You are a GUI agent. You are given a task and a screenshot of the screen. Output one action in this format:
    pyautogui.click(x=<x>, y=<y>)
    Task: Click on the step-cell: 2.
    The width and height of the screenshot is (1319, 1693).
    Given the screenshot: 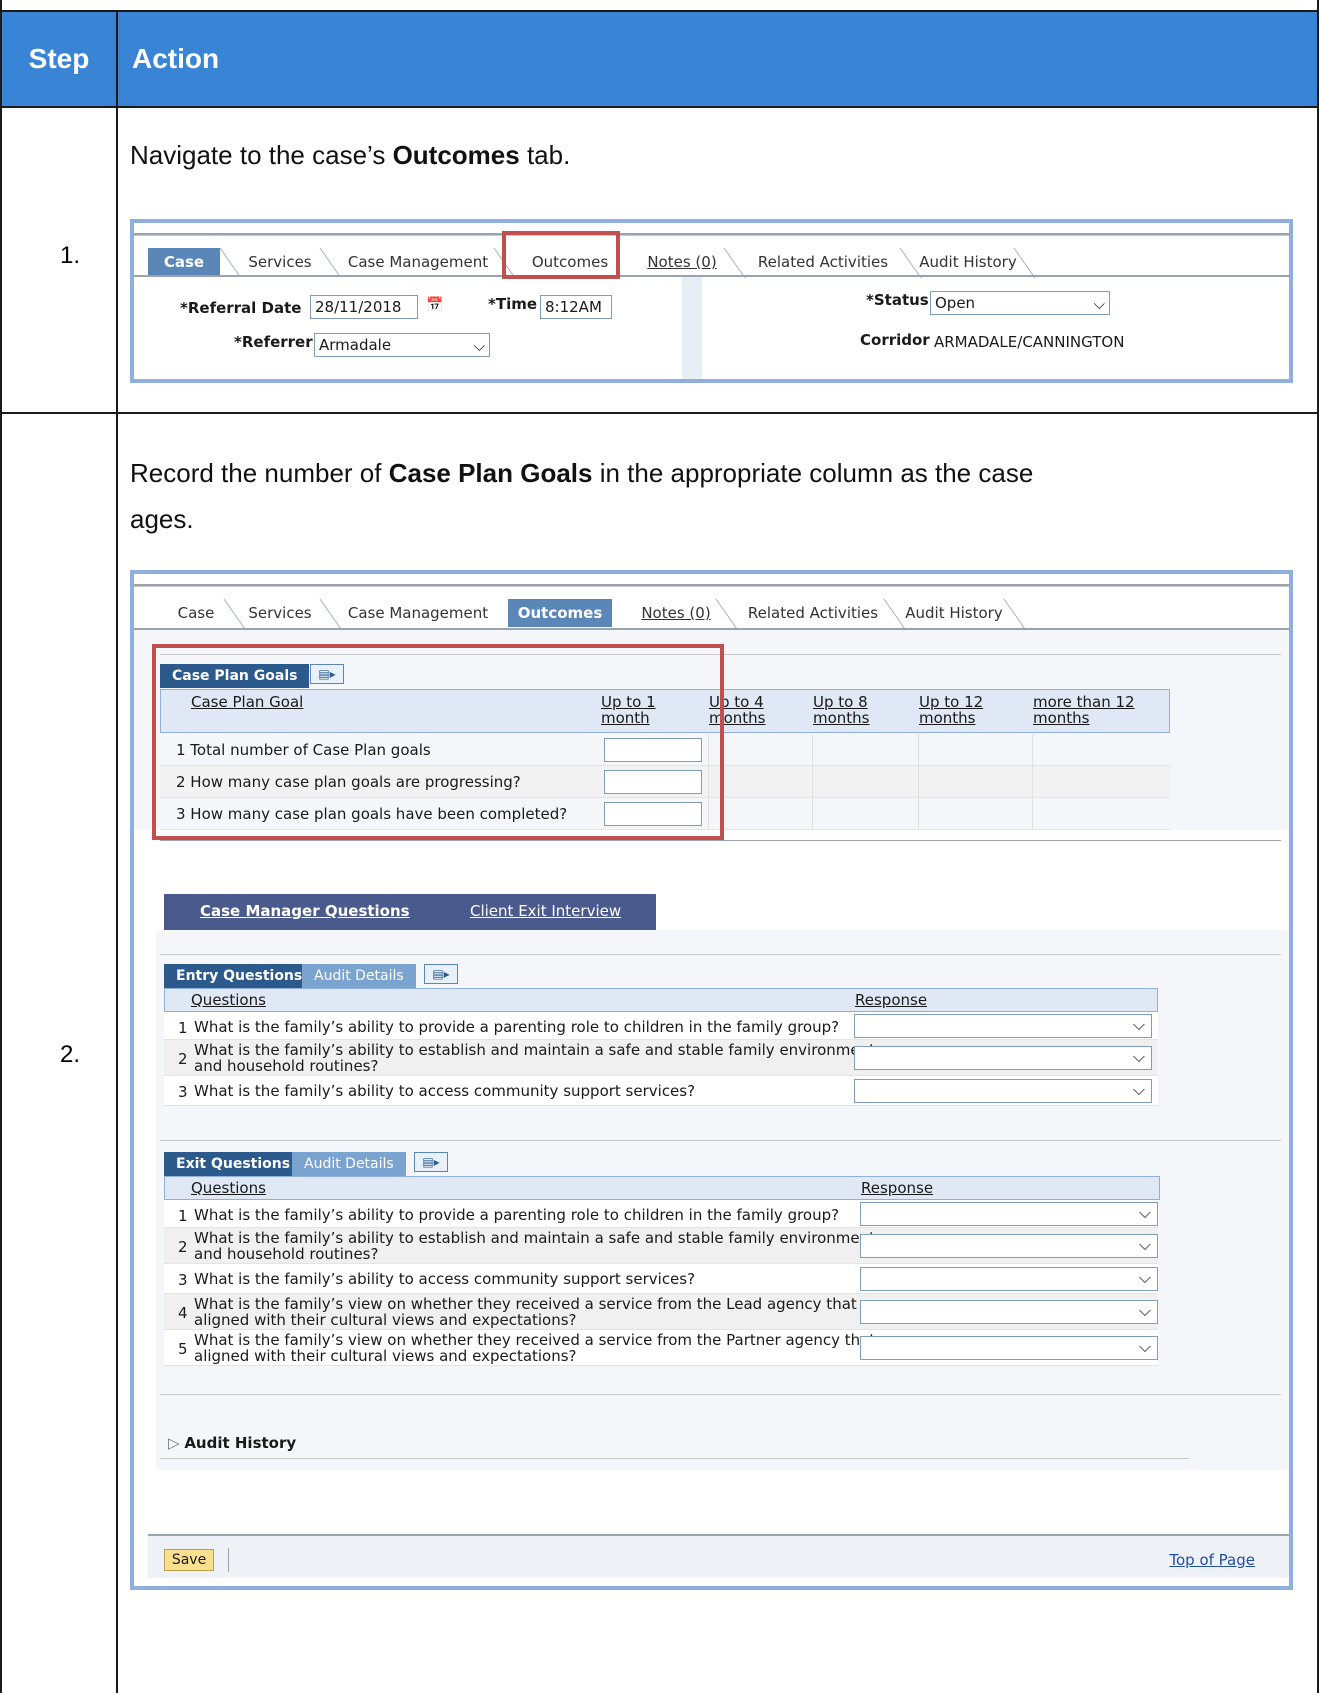 What is the action you would take?
    pyautogui.click(x=60, y=1053)
    